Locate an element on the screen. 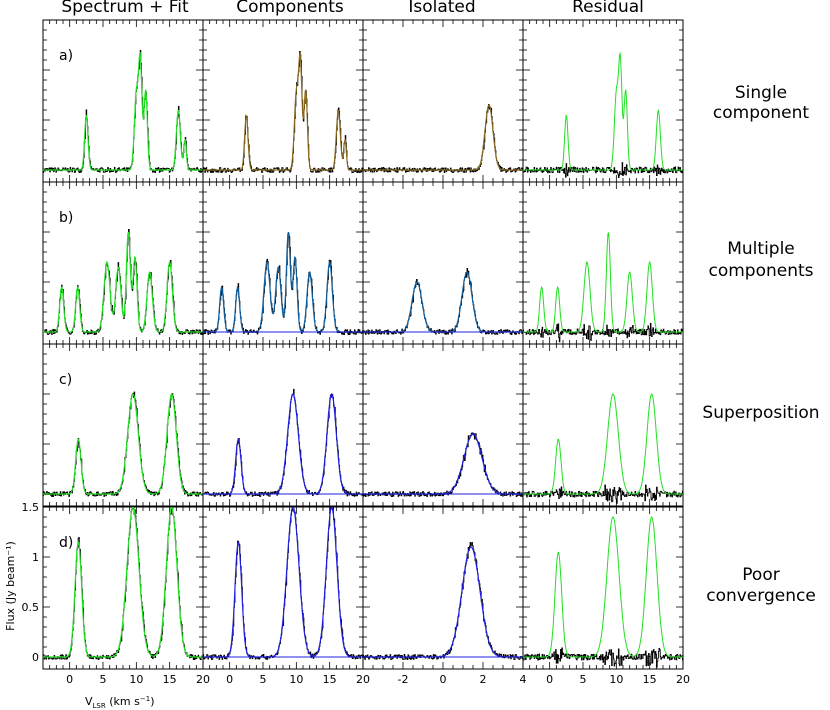 This screenshot has width=830, height=710. y-tick-label: 1 is located at coordinates (35, 557).